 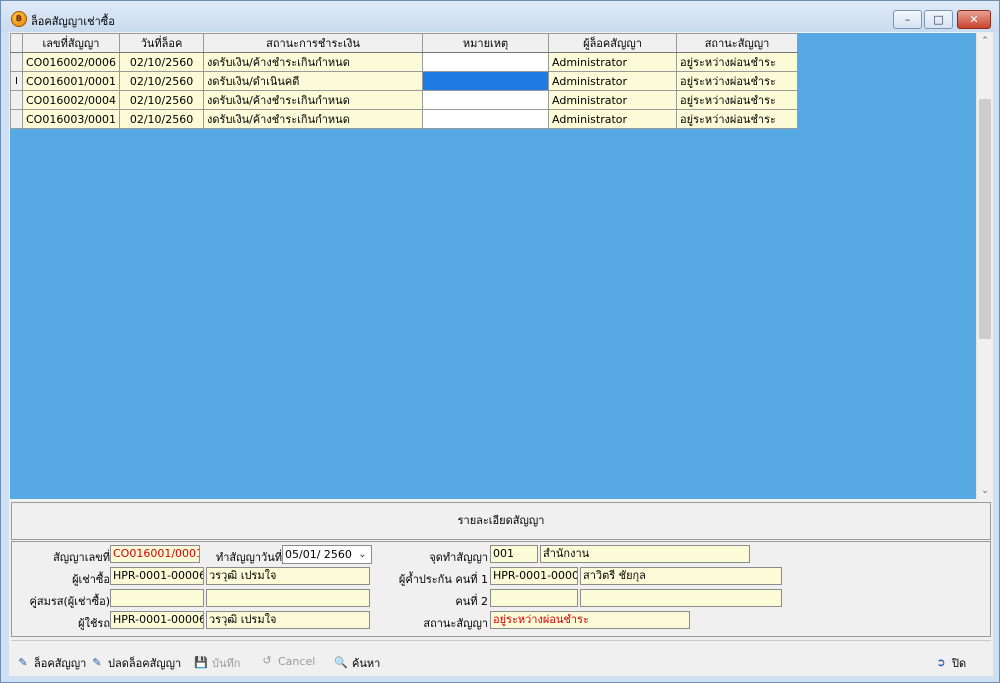 I want to click on buyer-code-field: HPR-0001-00006, so click(x=157, y=576).